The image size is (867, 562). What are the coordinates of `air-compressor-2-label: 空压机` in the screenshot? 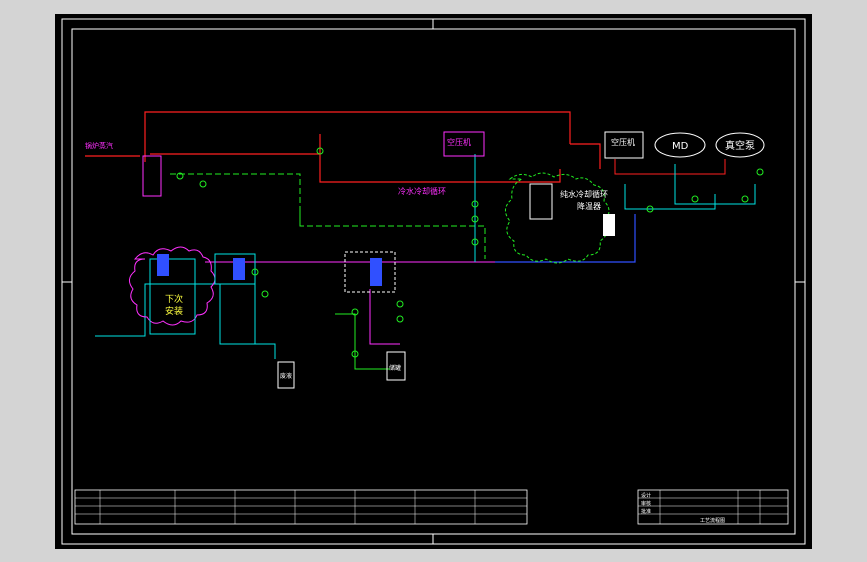 It's located at (623, 142).